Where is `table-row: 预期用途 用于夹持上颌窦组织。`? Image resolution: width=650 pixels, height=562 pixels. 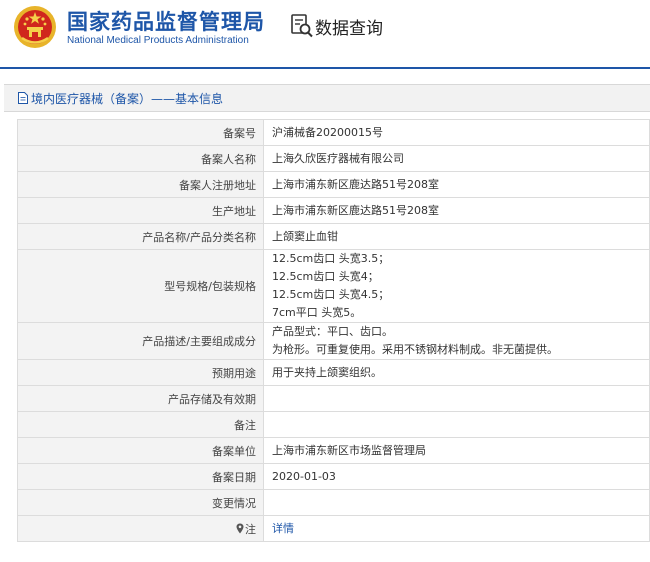
table-row: 预期用途 用于夹持上颌窦组织。 is located at coordinates (333, 372).